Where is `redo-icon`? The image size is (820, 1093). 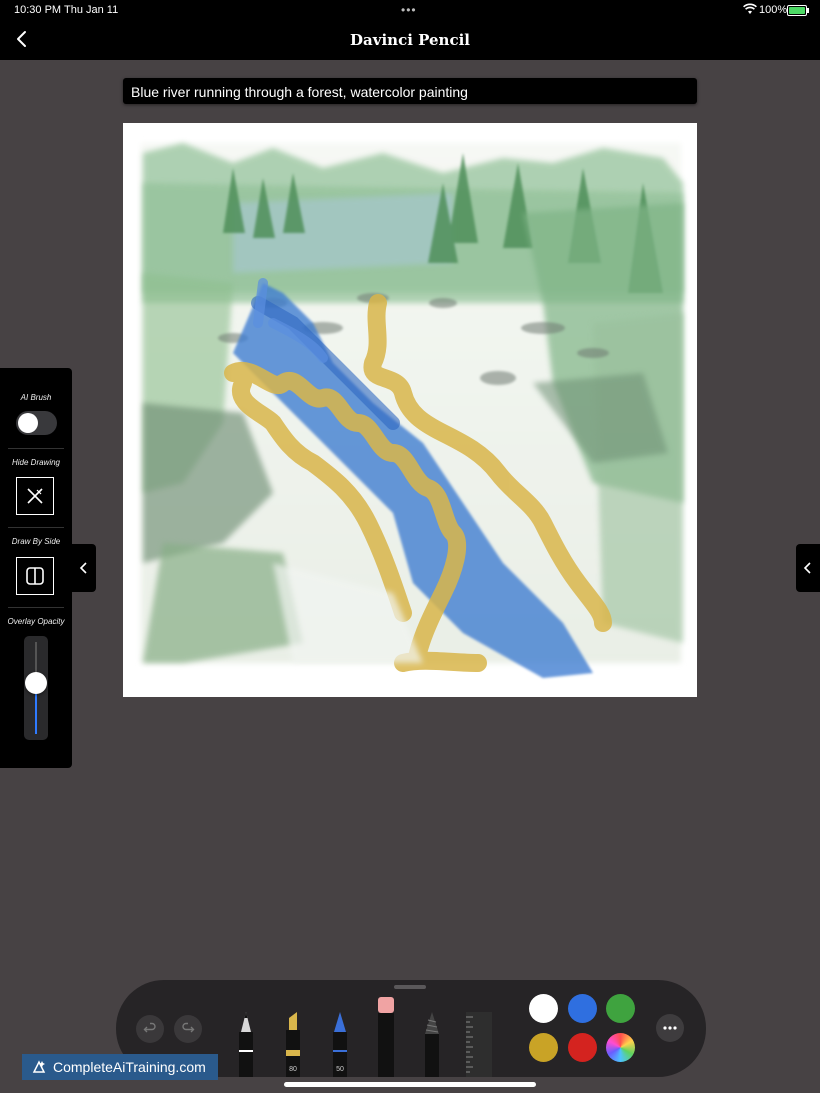 redo-icon is located at coordinates (188, 1027).